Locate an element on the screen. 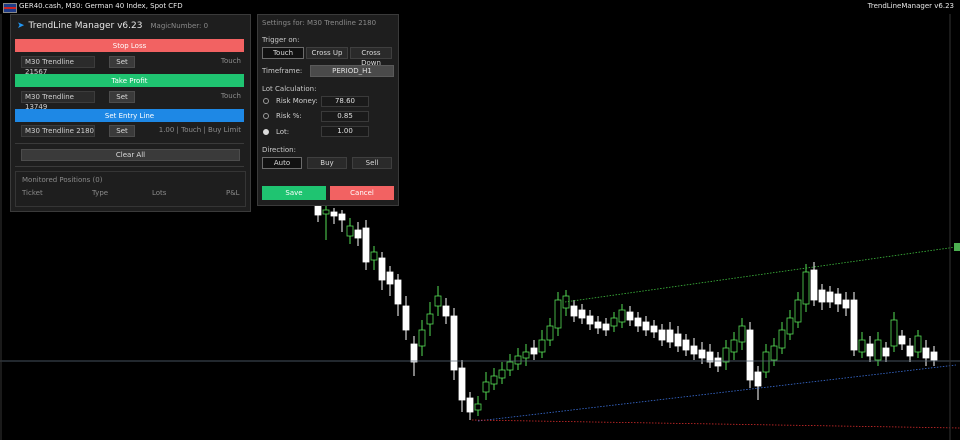  clear-all-button: Clear All is located at coordinates (130, 155).